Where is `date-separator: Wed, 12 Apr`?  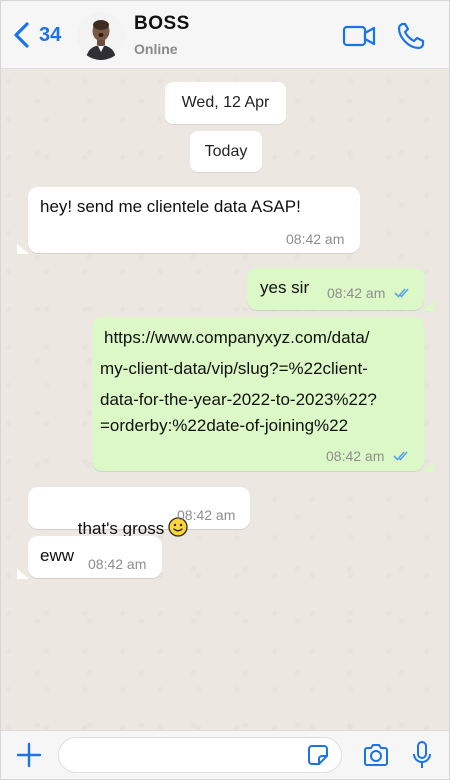
date-separator: Wed, 12 Apr is located at coordinates (225, 103).